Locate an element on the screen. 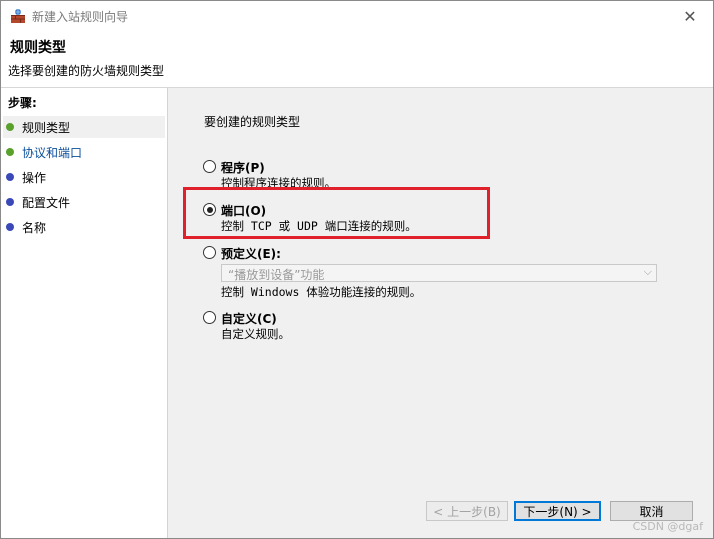 The height and width of the screenshot is (539, 714). option-label: 预定义(E): is located at coordinates (251, 254).